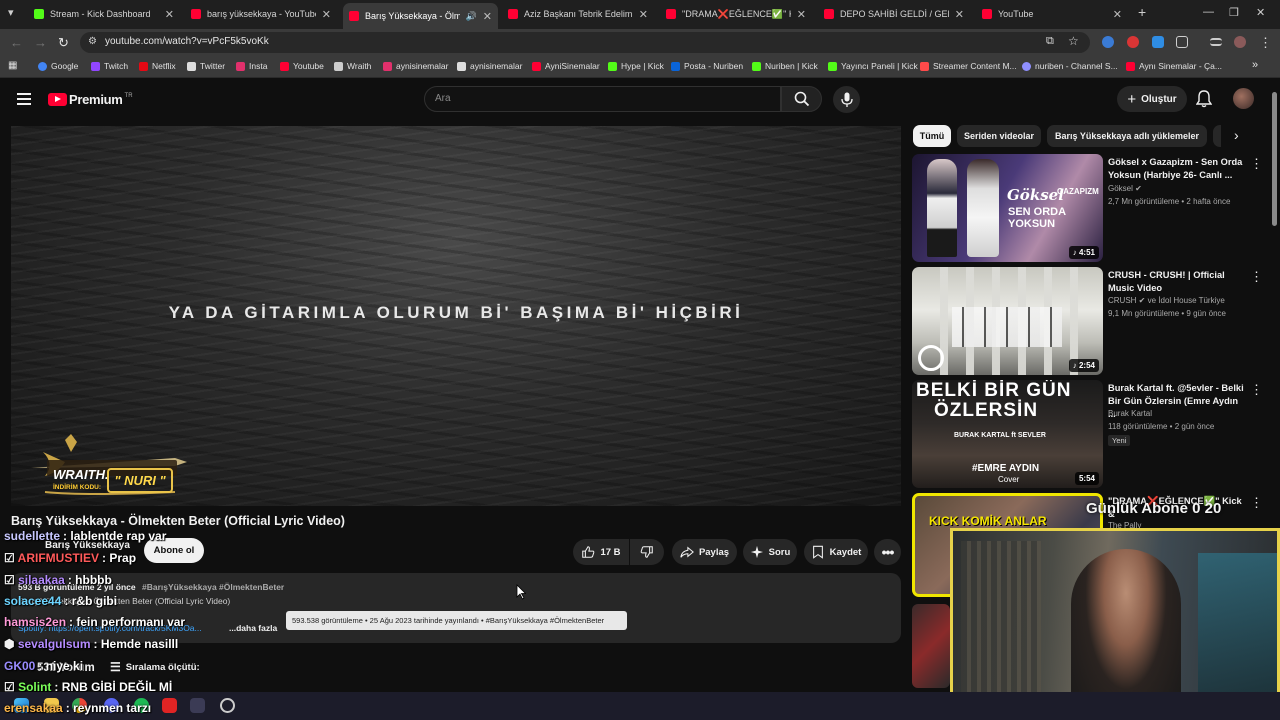  What do you see at coordinates (1166, 300) in the screenshot?
I see `recommendation-channel: CRUSH ✔ ve İdol House Türkiye` at bounding box center [1166, 300].